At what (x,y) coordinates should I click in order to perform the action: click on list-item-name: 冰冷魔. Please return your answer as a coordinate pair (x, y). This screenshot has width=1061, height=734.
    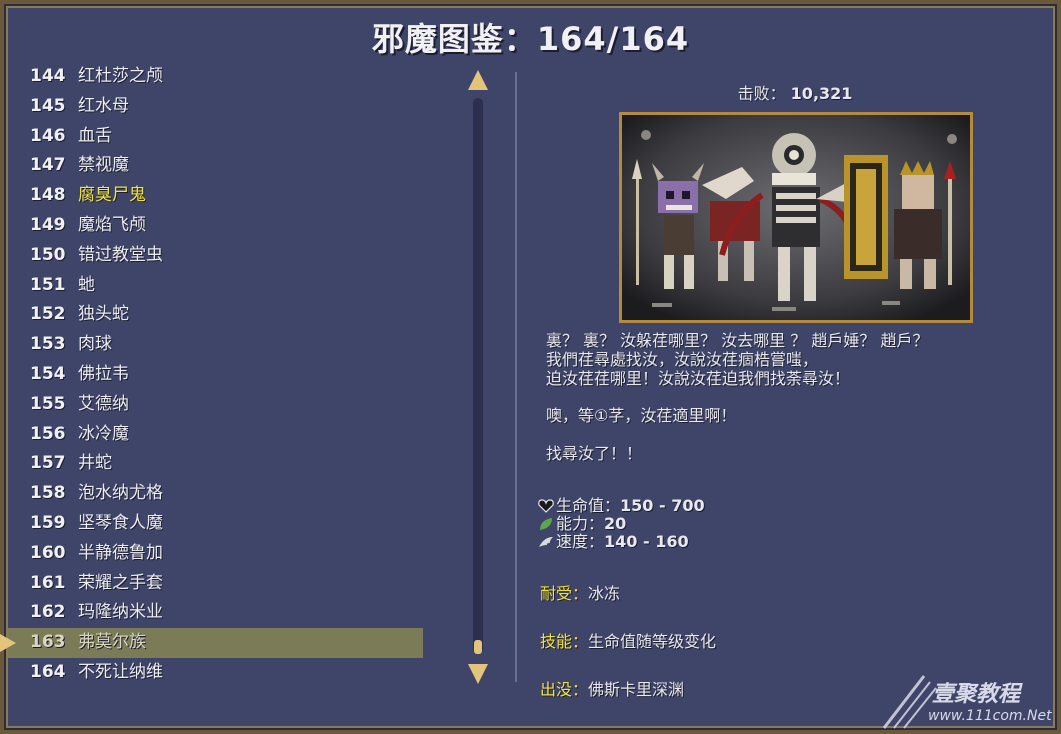
    Looking at the image, I should click on (103, 433).